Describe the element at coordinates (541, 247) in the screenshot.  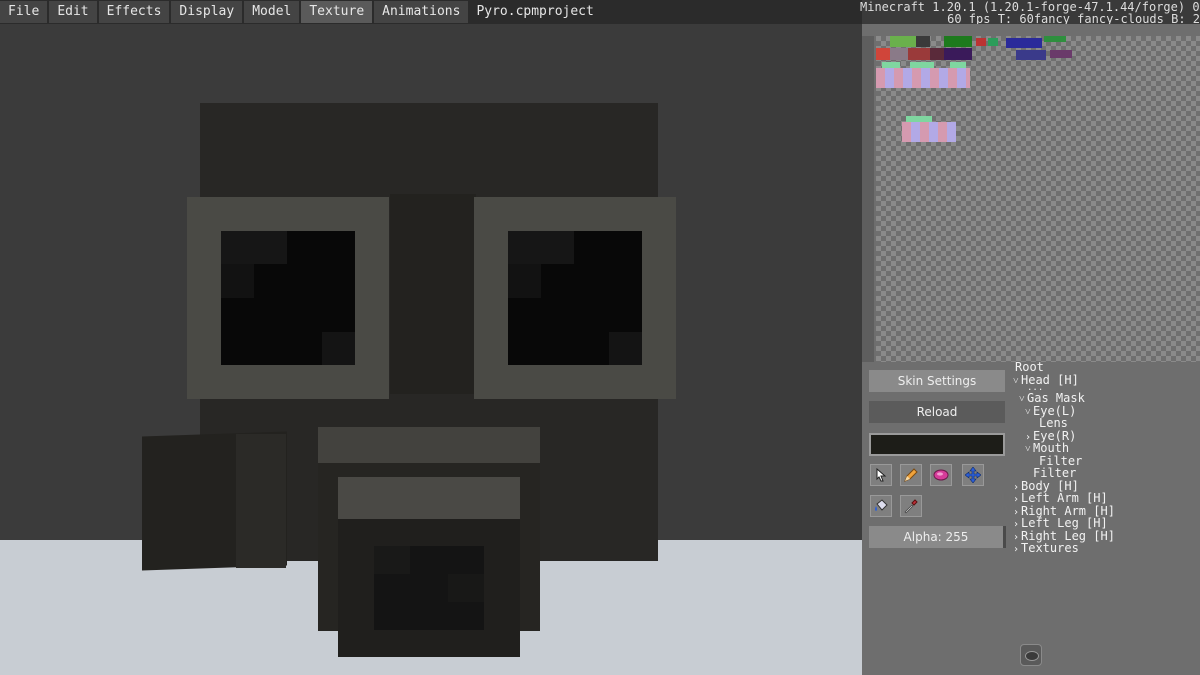
I see `right-lens-glint` at that location.